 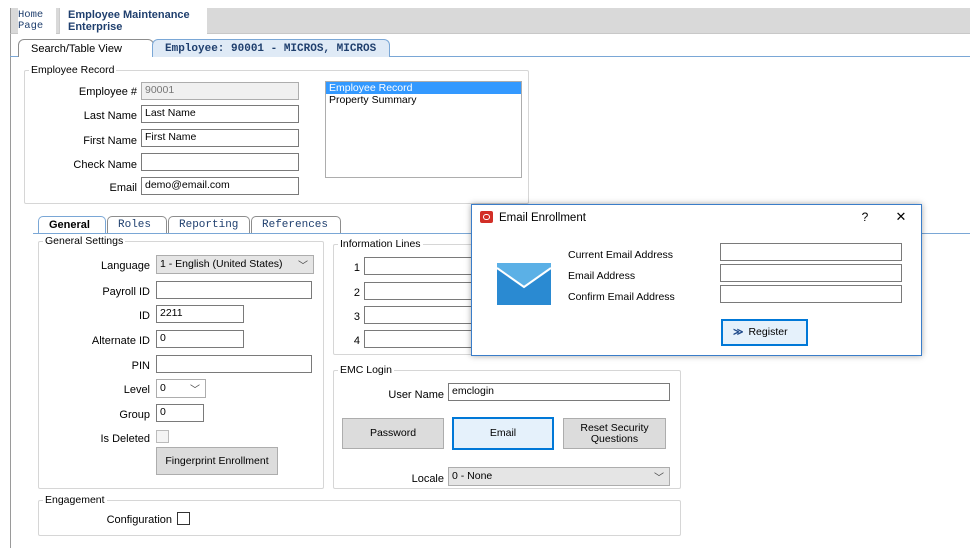 What do you see at coordinates (423, 88) in the screenshot?
I see `list-item-employee-record: Employee Record` at bounding box center [423, 88].